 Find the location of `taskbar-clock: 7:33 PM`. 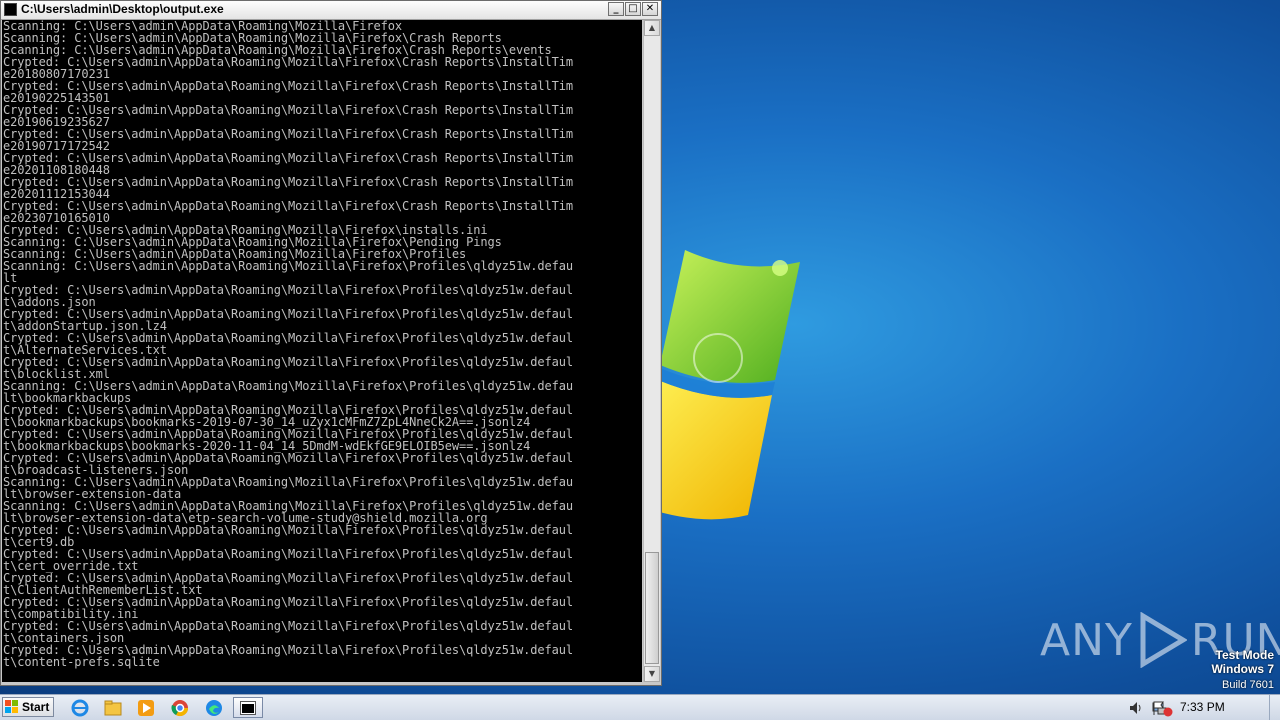

taskbar-clock: 7:33 PM is located at coordinates (1202, 707).